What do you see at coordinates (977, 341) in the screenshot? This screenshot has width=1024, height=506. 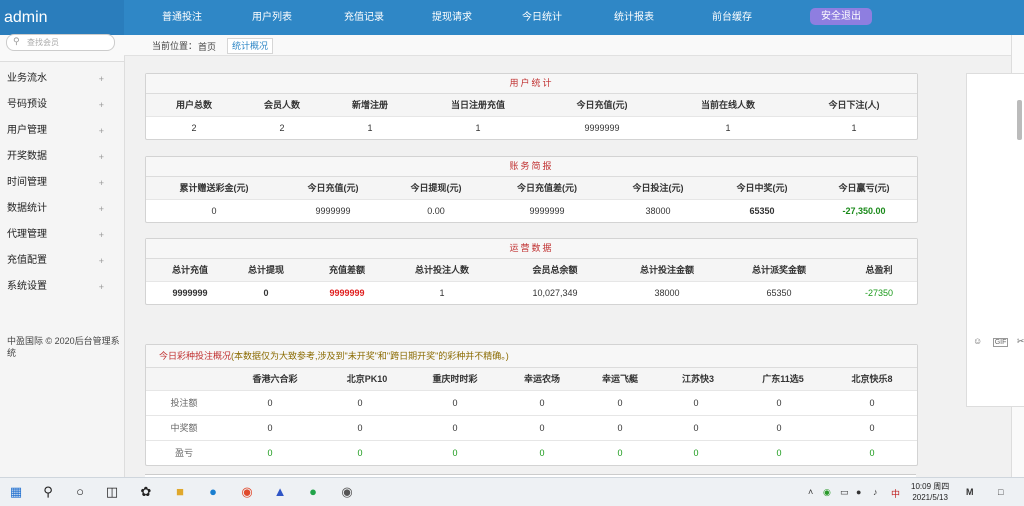 I see `emoji-icon: ☺` at bounding box center [977, 341].